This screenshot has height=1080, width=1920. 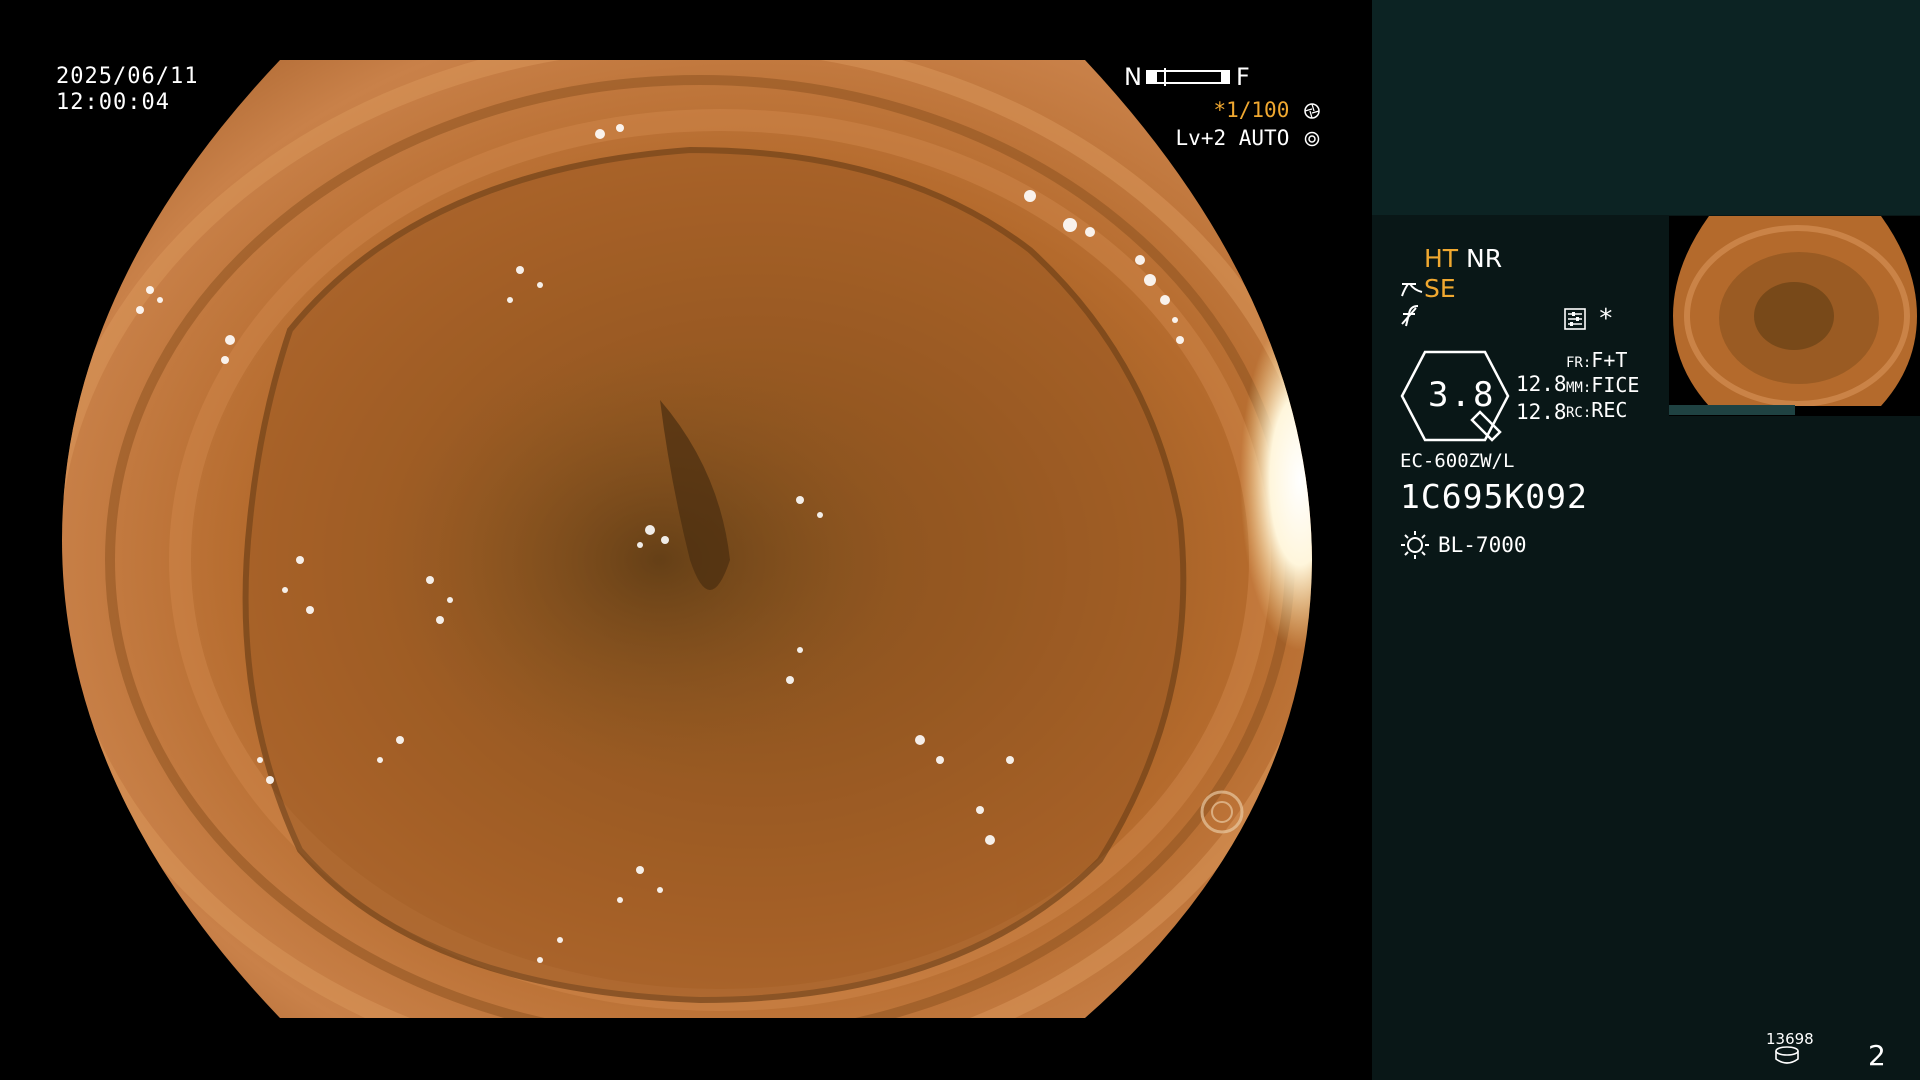 I want to click on shutter-prefix: *, so click(x=1220, y=110).